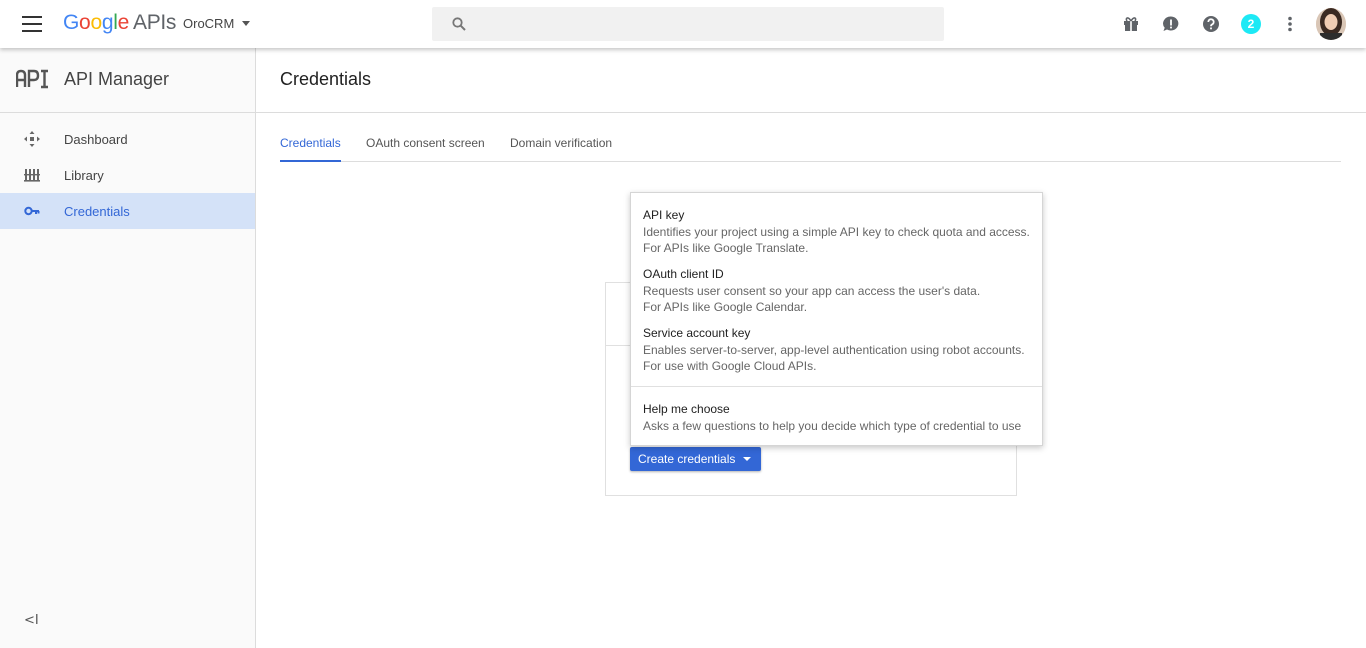  Describe the element at coordinates (32, 211) in the screenshot. I see `key-icon` at that location.